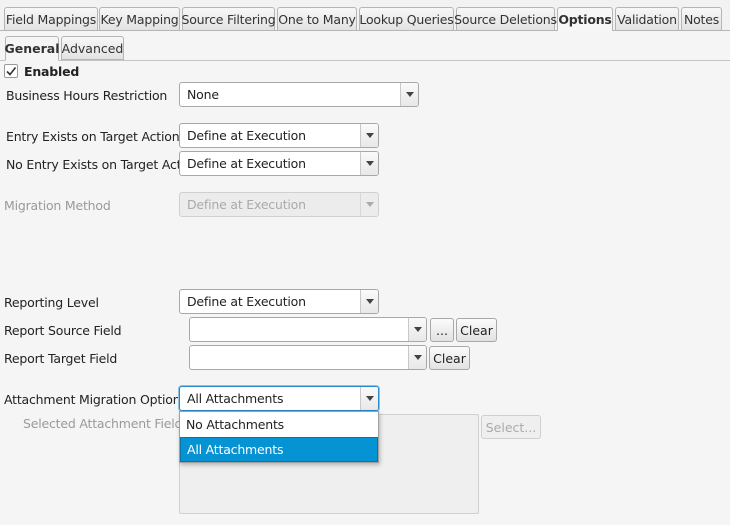  What do you see at coordinates (449, 358) in the screenshot?
I see `report-target-clear-button: Clear` at bounding box center [449, 358].